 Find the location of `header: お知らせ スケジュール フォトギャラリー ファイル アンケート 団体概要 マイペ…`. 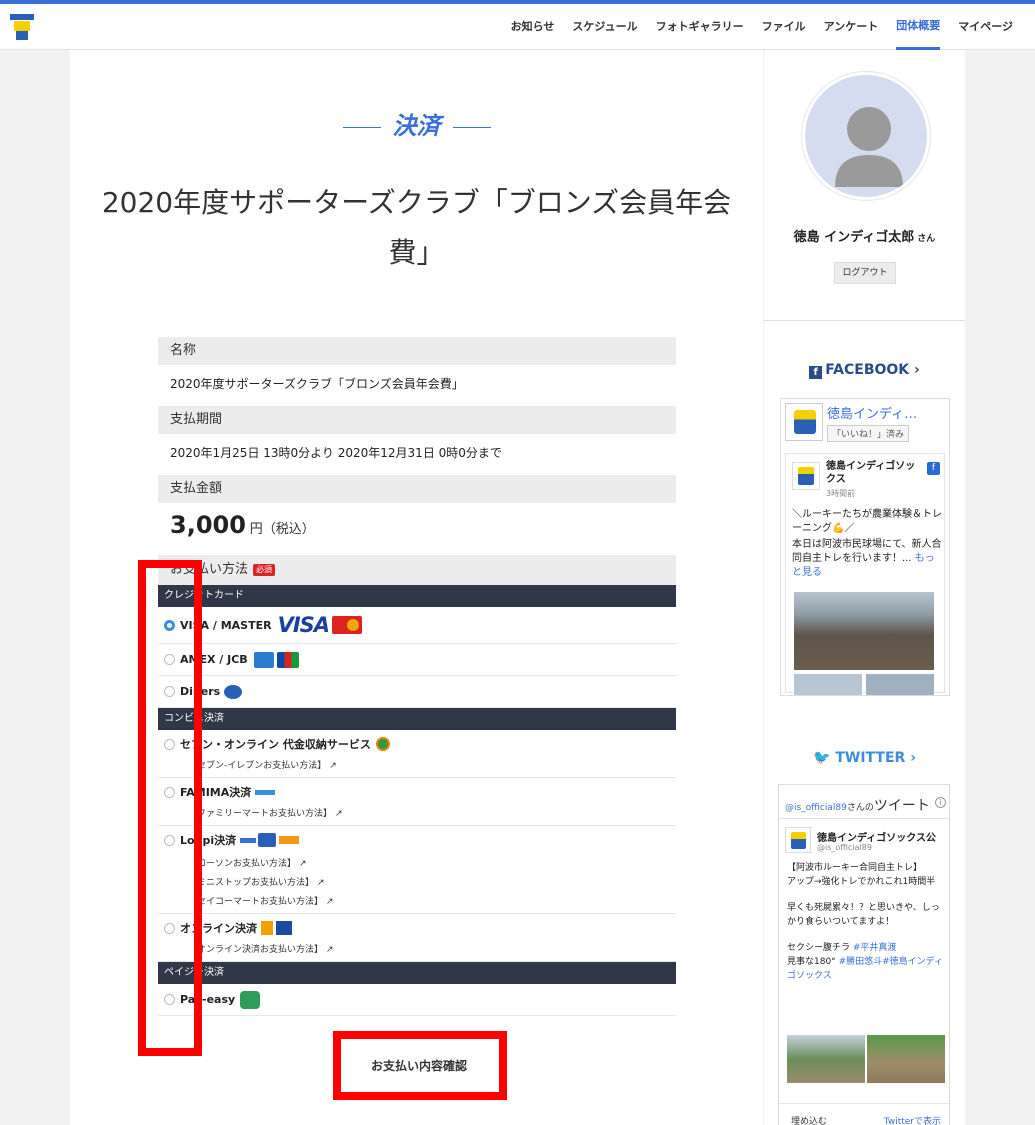

header: お知らせ スケジュール フォトギャラリー ファイル アンケート 団体概要 マイペ… is located at coordinates (517, 27).